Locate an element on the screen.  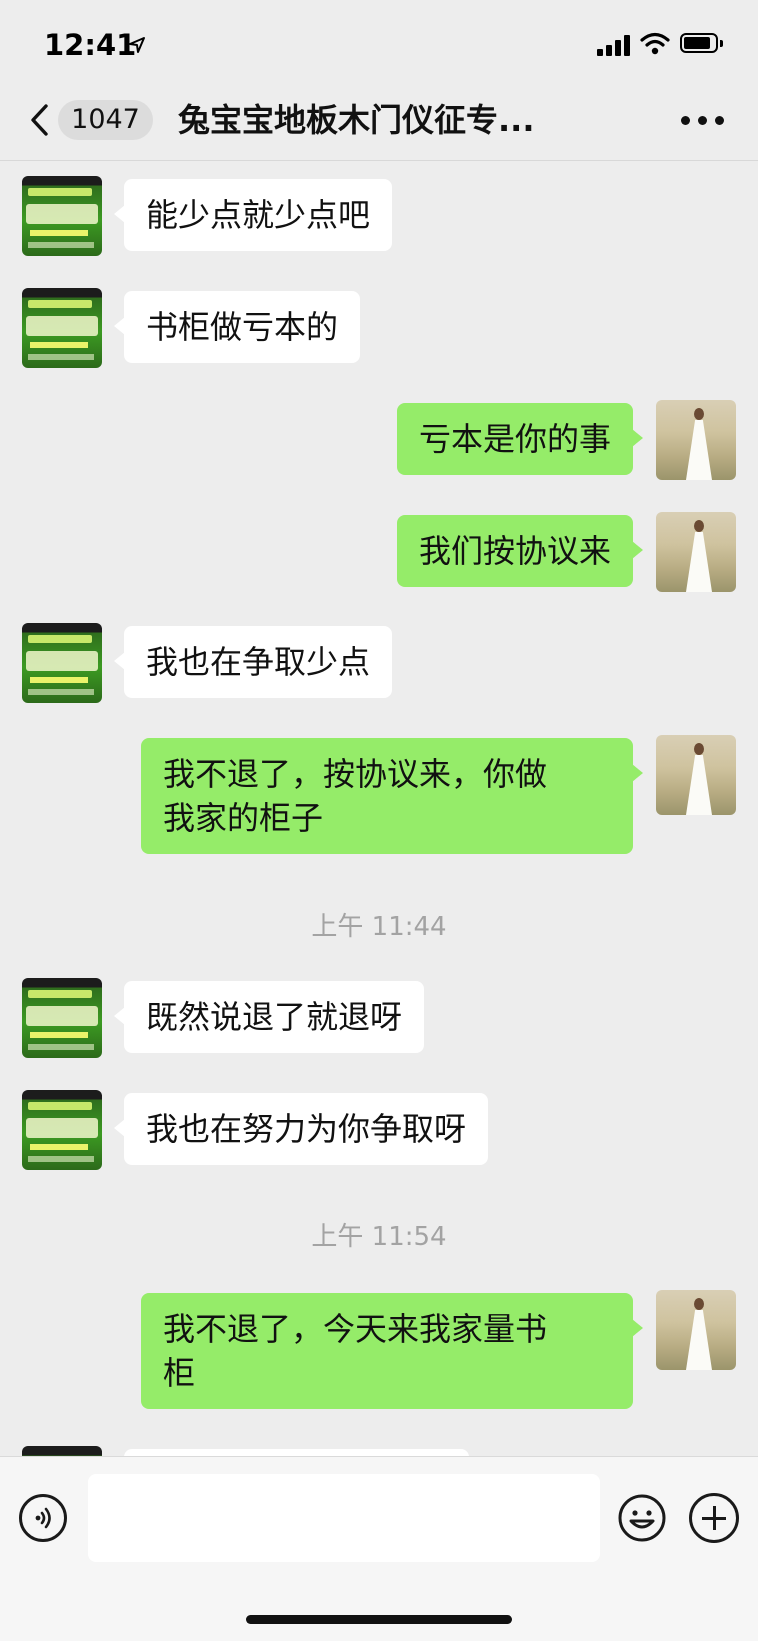
input-bar is located at coordinates (379, 1548).